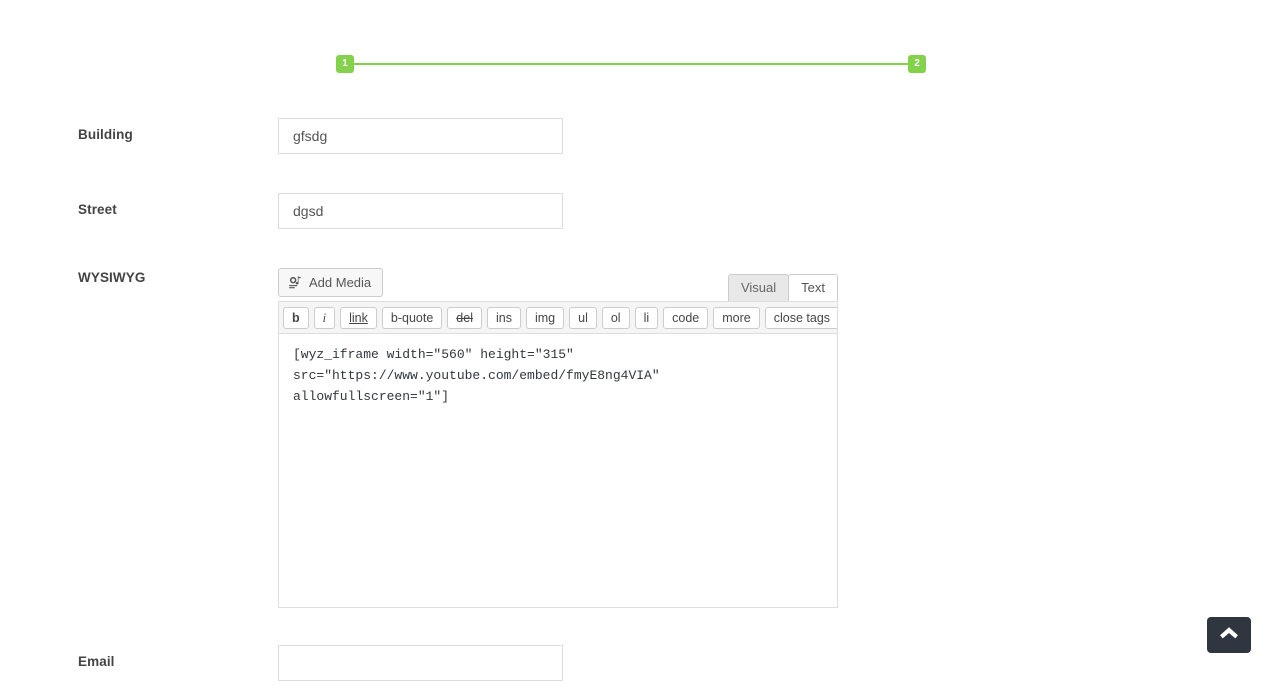 This screenshot has height=693, width=1271. What do you see at coordinates (736, 318) in the screenshot?
I see `quicktag-more-button: more` at bounding box center [736, 318].